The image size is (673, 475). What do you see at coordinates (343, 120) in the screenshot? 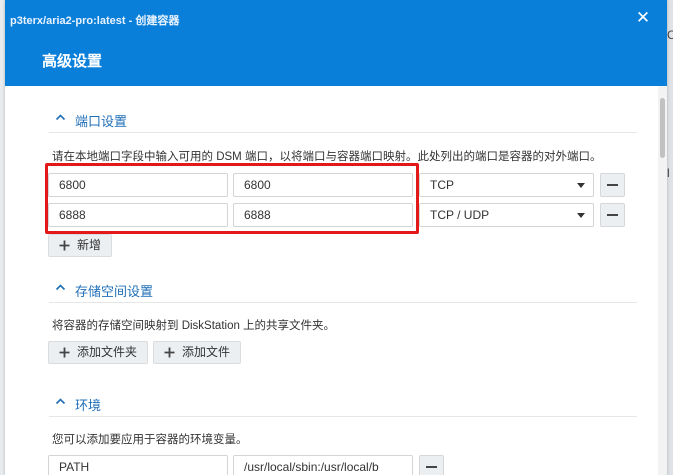
I see `port-settings-header: 端口设置` at bounding box center [343, 120].